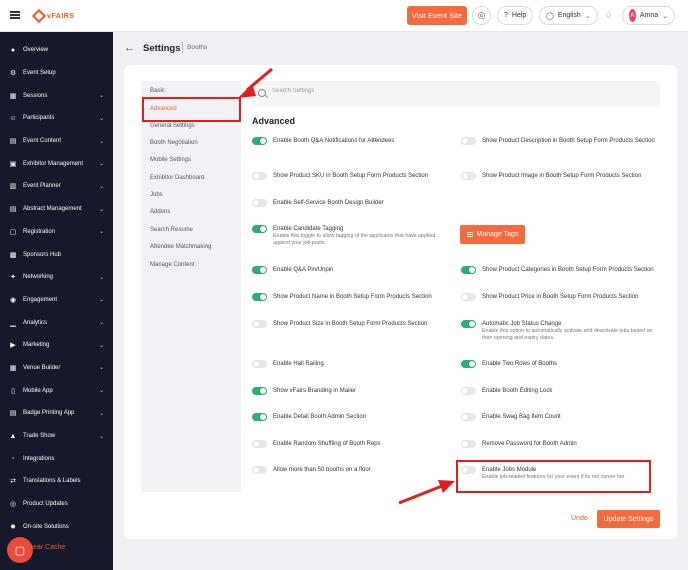 The width and height of the screenshot is (688, 570). I want to click on sidebar-item: ● Overview, so click(56, 50).